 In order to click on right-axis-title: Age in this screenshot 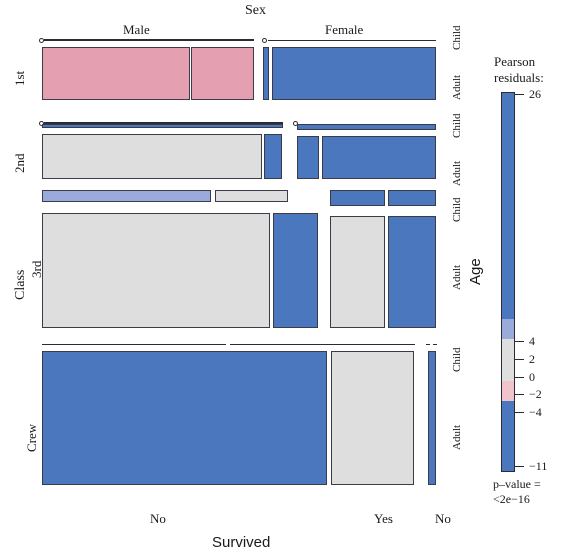, I will do `click(475, 271)`.